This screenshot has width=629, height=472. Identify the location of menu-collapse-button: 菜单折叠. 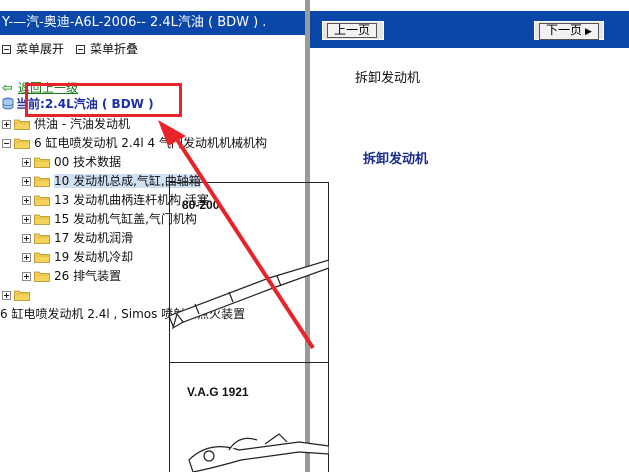
(107, 49).